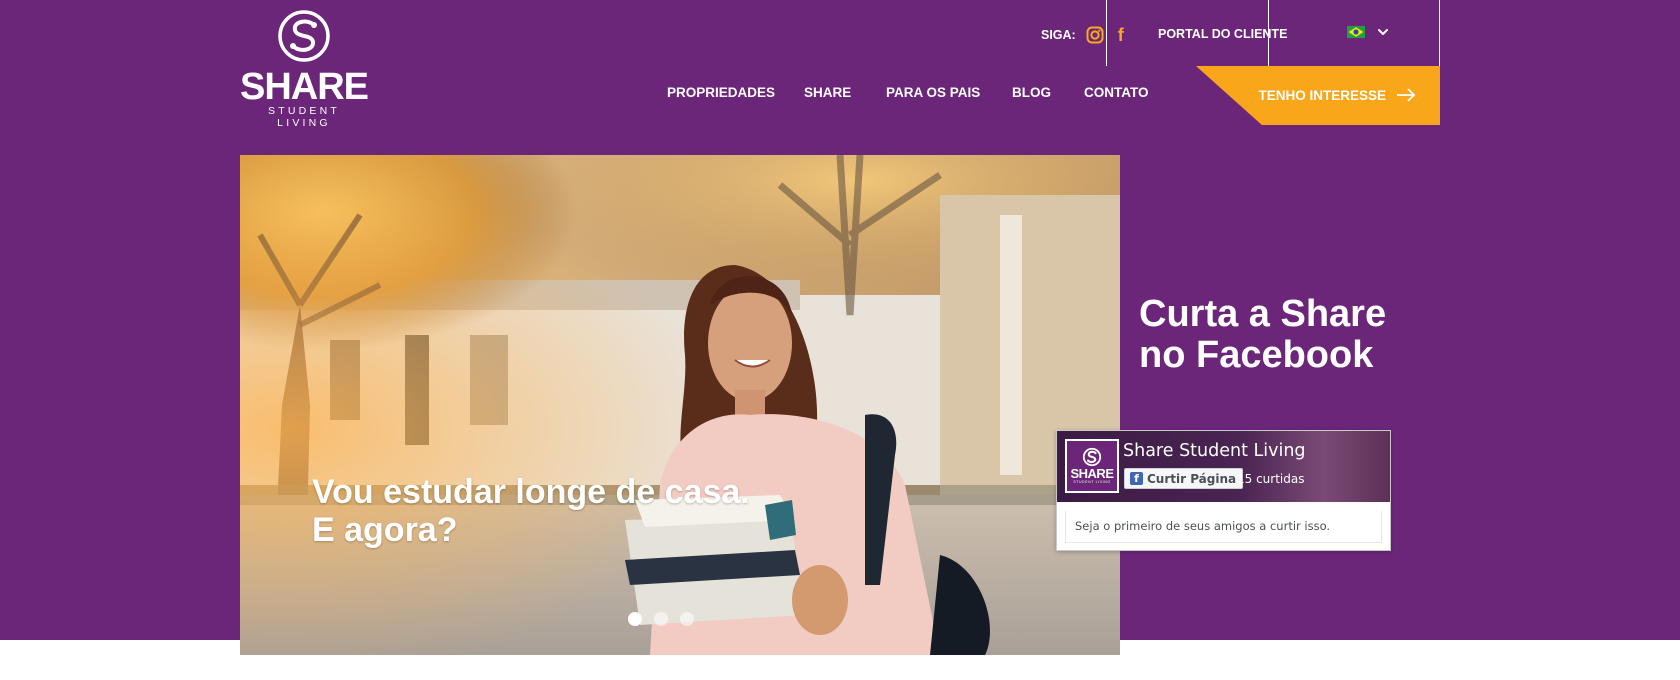  I want to click on nav-item-contato: CONTATO, so click(1116, 92).